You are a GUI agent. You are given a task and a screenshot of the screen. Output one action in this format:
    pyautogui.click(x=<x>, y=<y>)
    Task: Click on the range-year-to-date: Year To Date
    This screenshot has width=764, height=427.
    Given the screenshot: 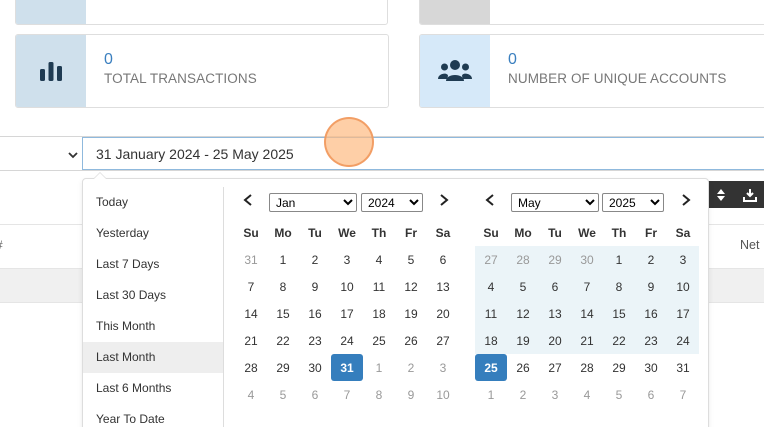 What is the action you would take?
    pyautogui.click(x=153, y=415)
    